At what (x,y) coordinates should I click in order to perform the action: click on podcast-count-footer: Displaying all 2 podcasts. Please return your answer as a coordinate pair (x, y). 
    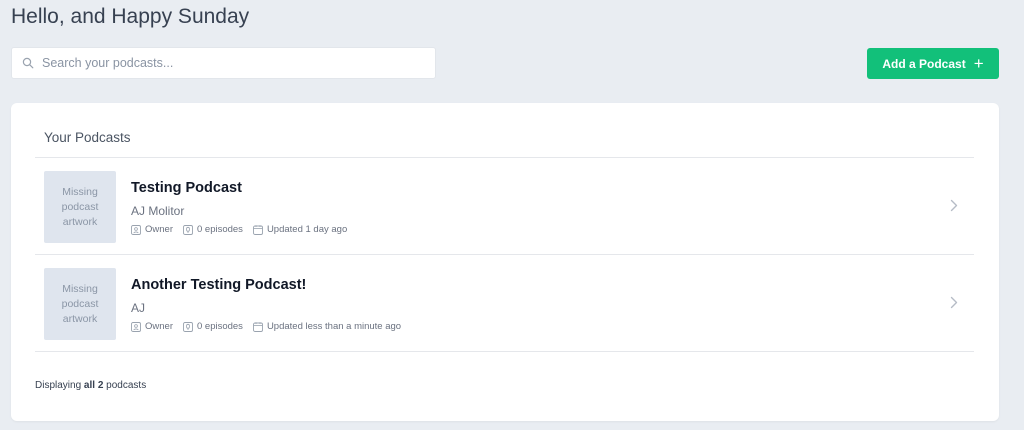
    Looking at the image, I should click on (90, 385).